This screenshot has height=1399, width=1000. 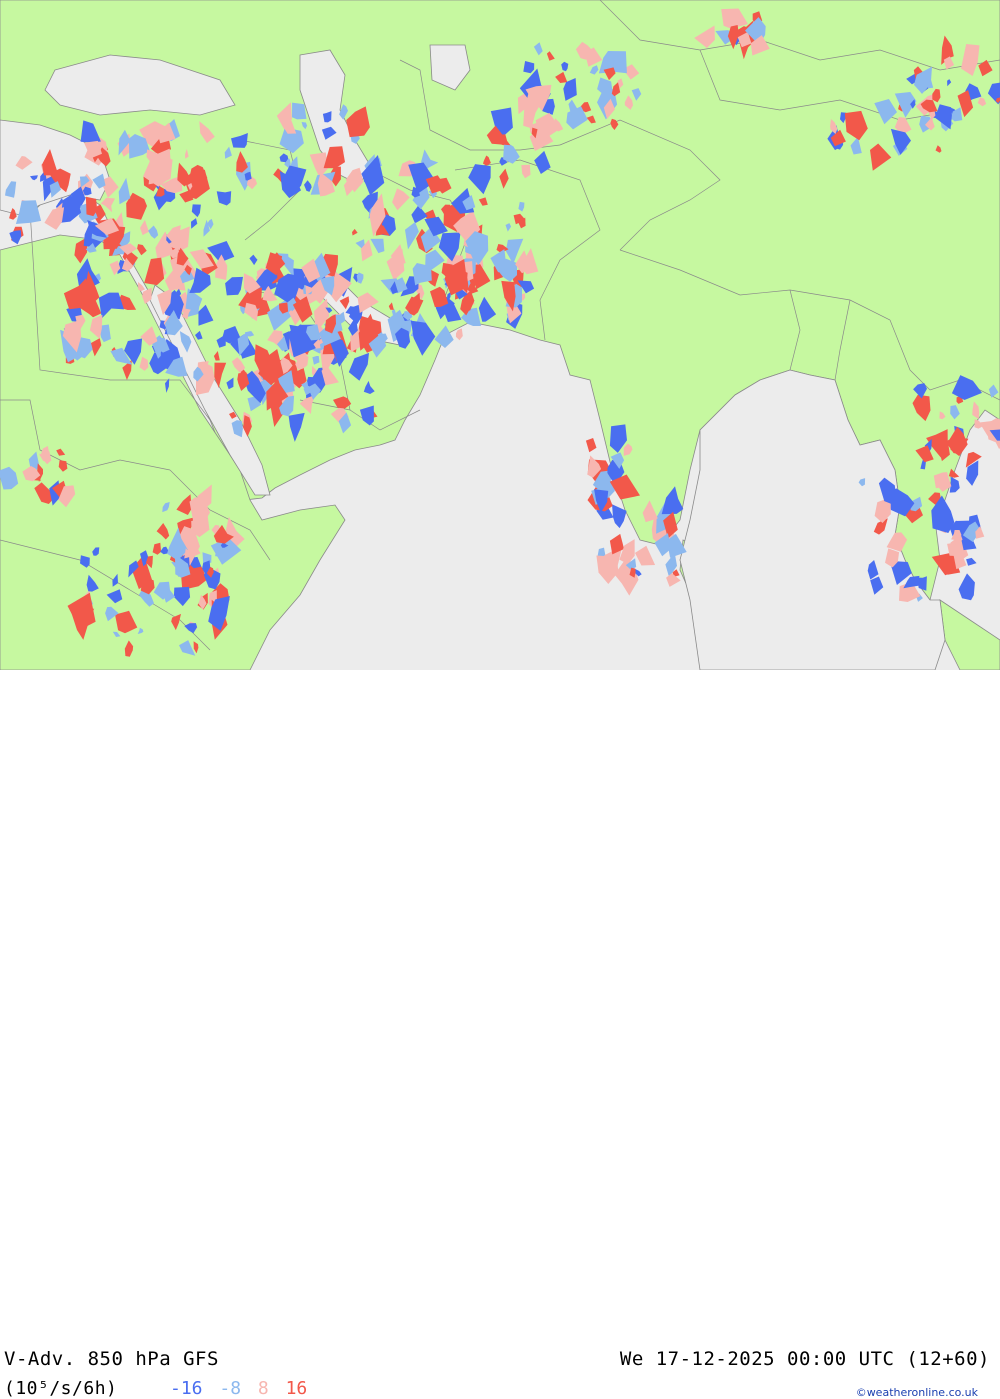 I want to click on map-title: V-Adv. 850 hPa GFS, so click(x=111, y=1359).